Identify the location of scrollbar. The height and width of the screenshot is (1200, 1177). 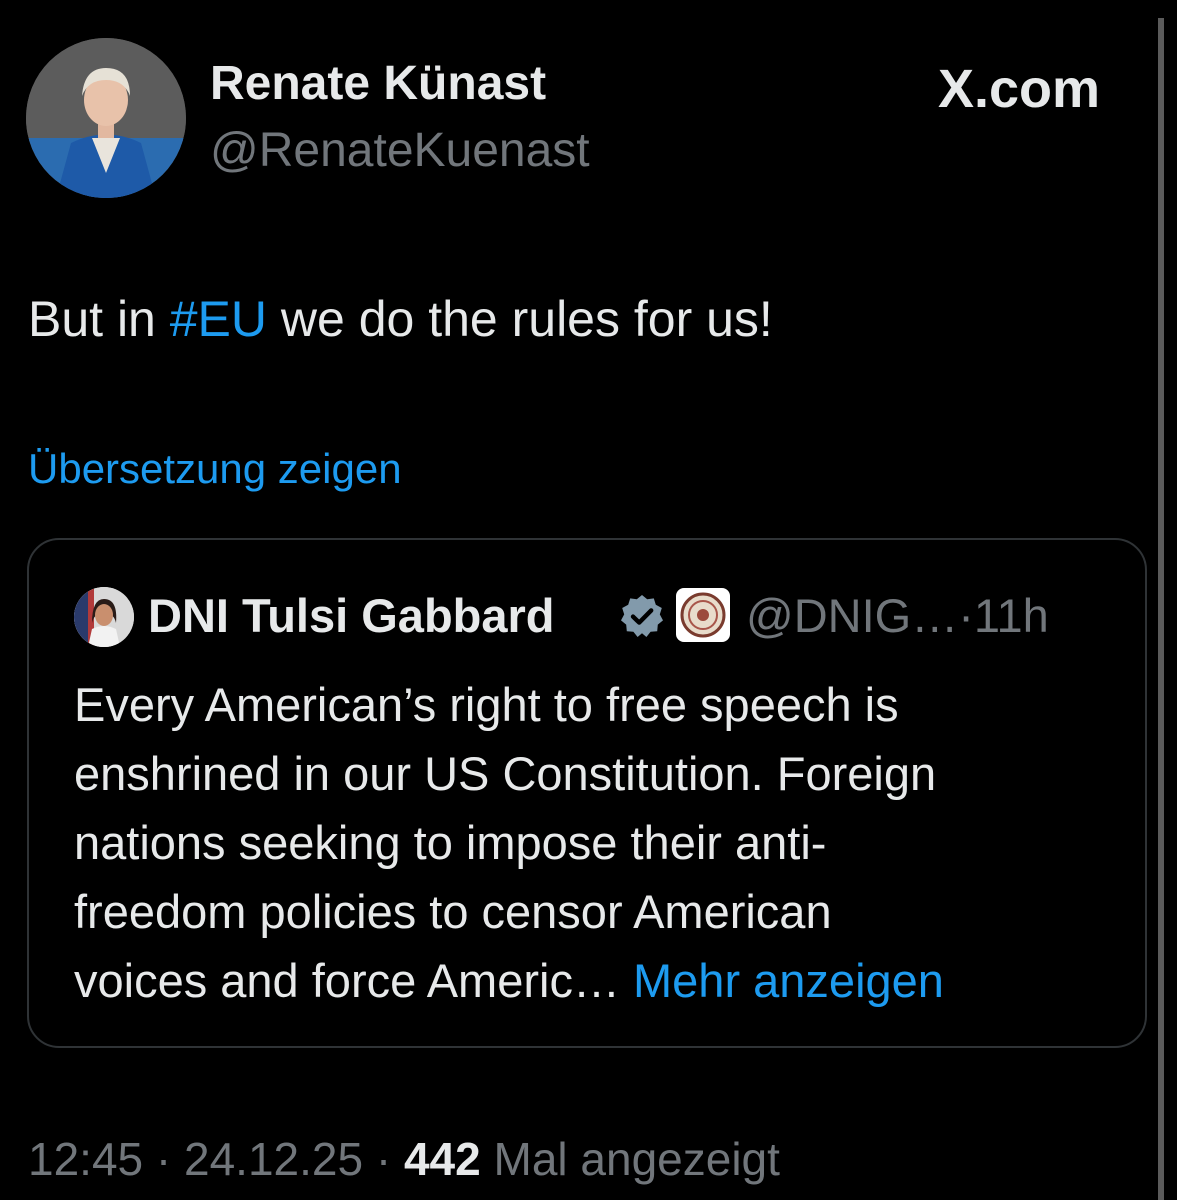
(1161, 609).